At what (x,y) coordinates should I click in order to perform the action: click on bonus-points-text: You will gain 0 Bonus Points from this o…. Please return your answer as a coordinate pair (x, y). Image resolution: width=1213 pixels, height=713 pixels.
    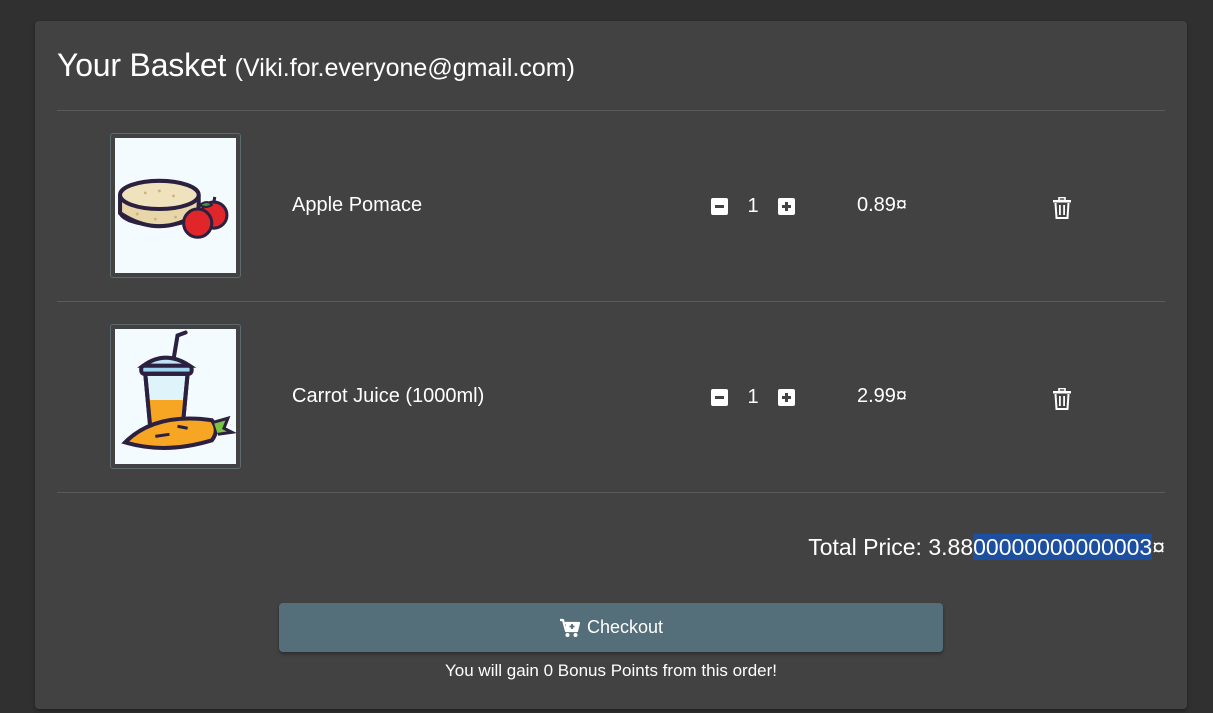
    Looking at the image, I should click on (611, 670).